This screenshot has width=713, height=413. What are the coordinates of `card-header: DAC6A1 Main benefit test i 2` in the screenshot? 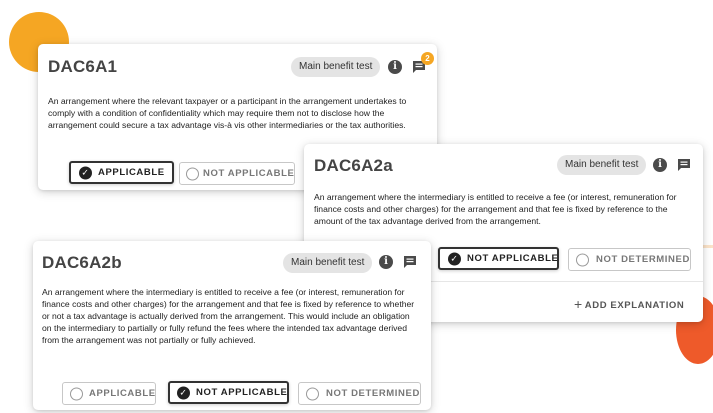 It's located at (237, 64).